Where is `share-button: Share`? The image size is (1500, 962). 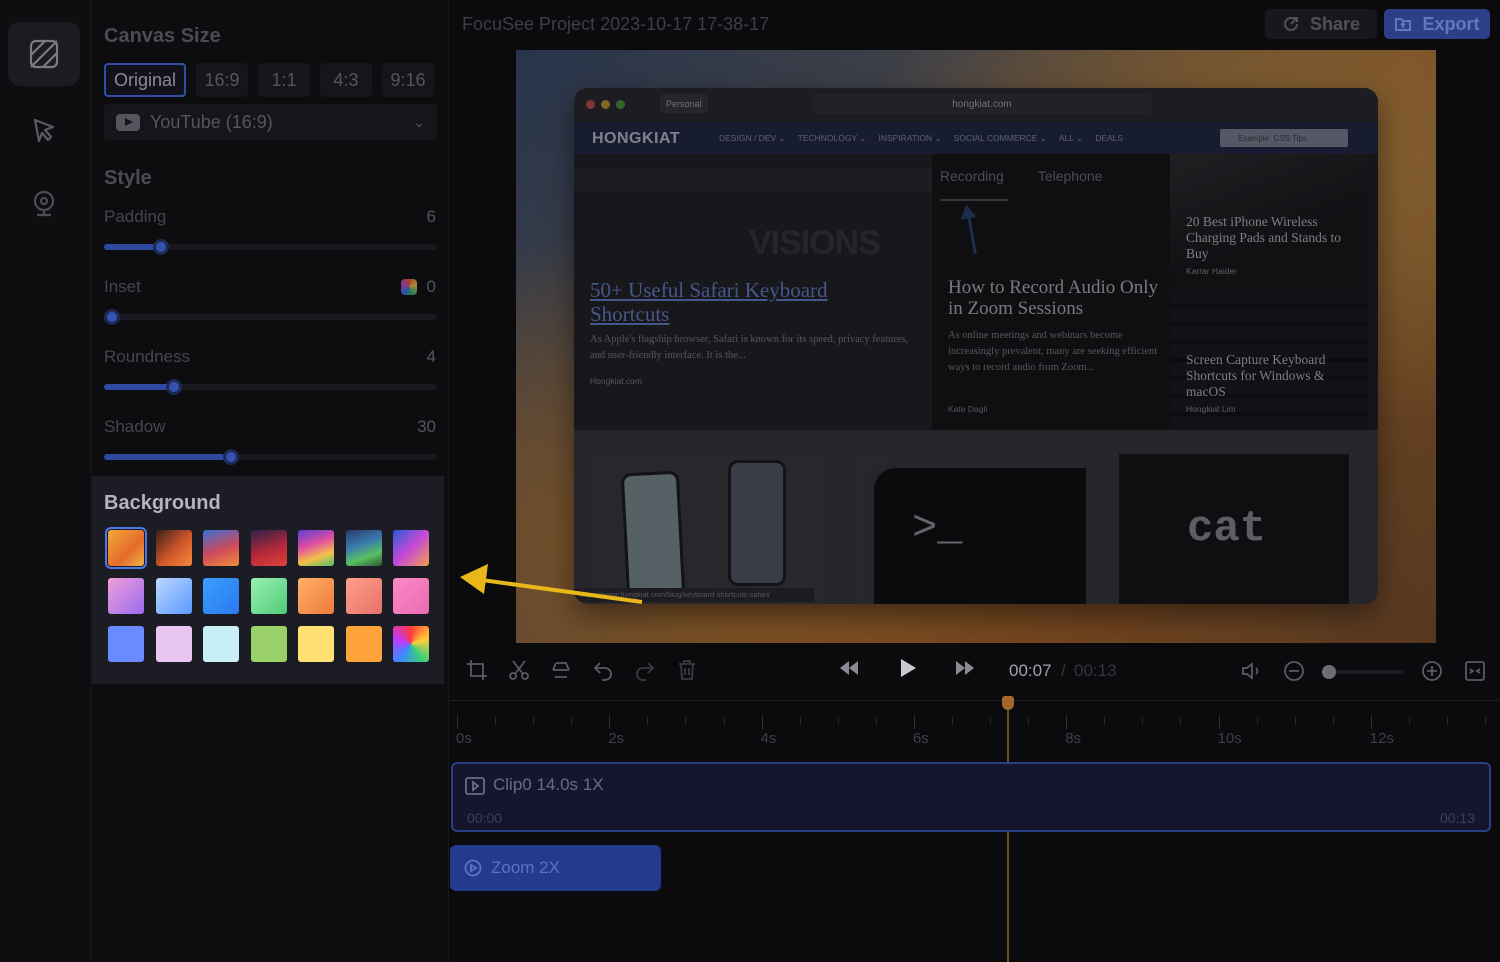
share-button: Share is located at coordinates (1321, 24).